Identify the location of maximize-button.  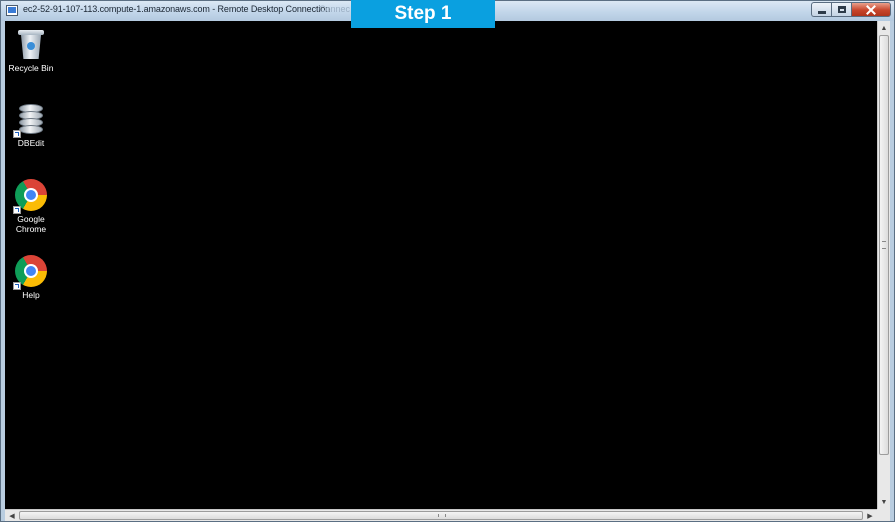
(841, 9).